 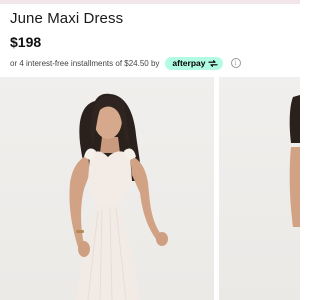 What do you see at coordinates (235, 63) in the screenshot?
I see `info-icon: i` at bounding box center [235, 63].